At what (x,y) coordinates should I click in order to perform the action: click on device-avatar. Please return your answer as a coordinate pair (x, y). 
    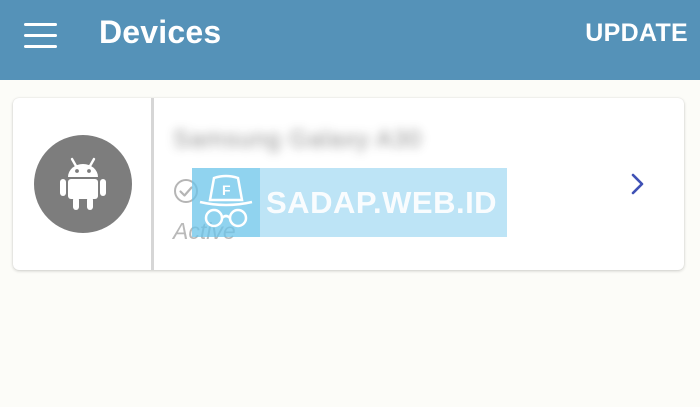
    Looking at the image, I should click on (83, 184).